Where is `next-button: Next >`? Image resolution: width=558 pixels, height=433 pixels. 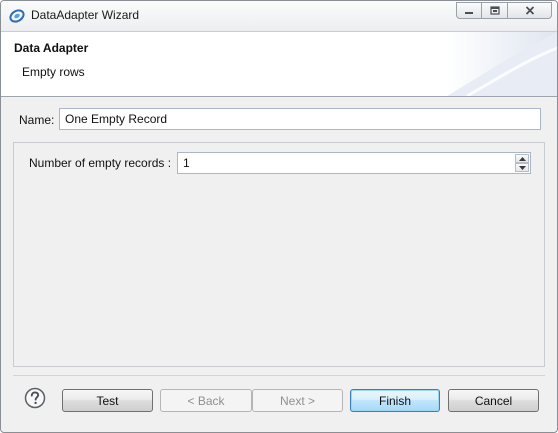
next-button: Next > is located at coordinates (297, 400).